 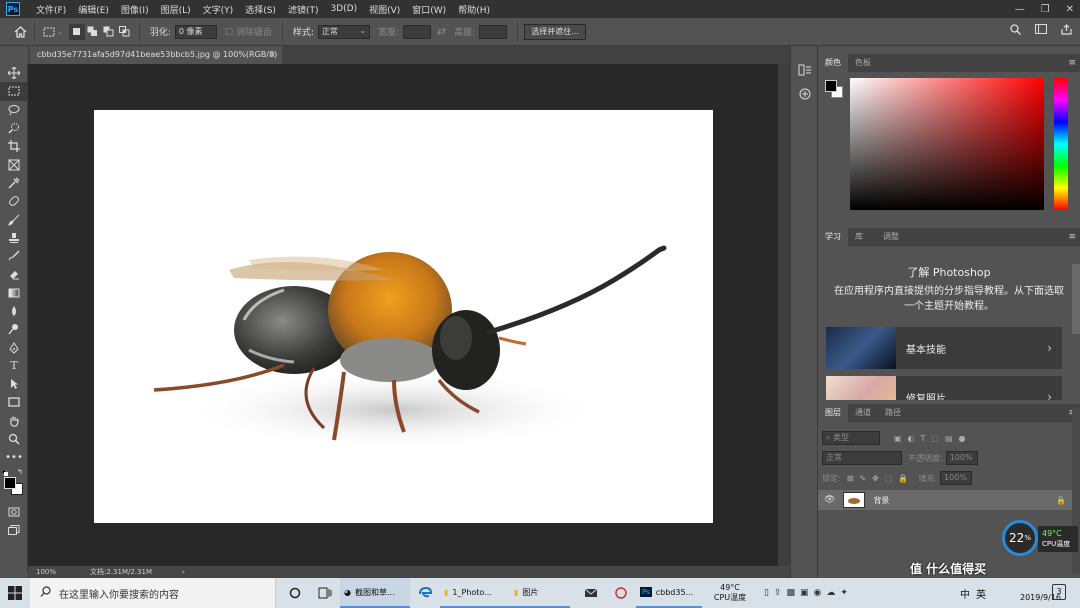 I want to click on taskbar-search-box: 在这里输入你要搜索的内容, so click(x=153, y=593).